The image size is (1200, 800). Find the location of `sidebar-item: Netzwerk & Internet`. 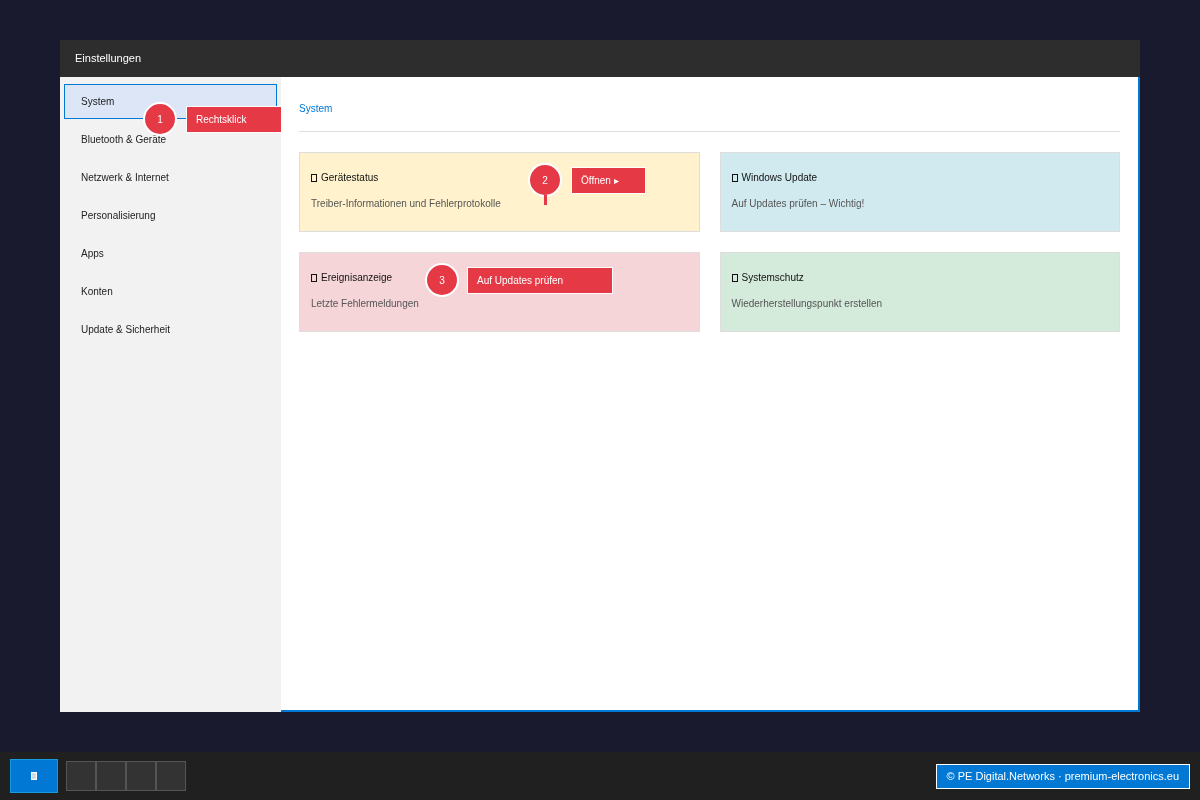

sidebar-item: Netzwerk & Internet is located at coordinates (170, 177).